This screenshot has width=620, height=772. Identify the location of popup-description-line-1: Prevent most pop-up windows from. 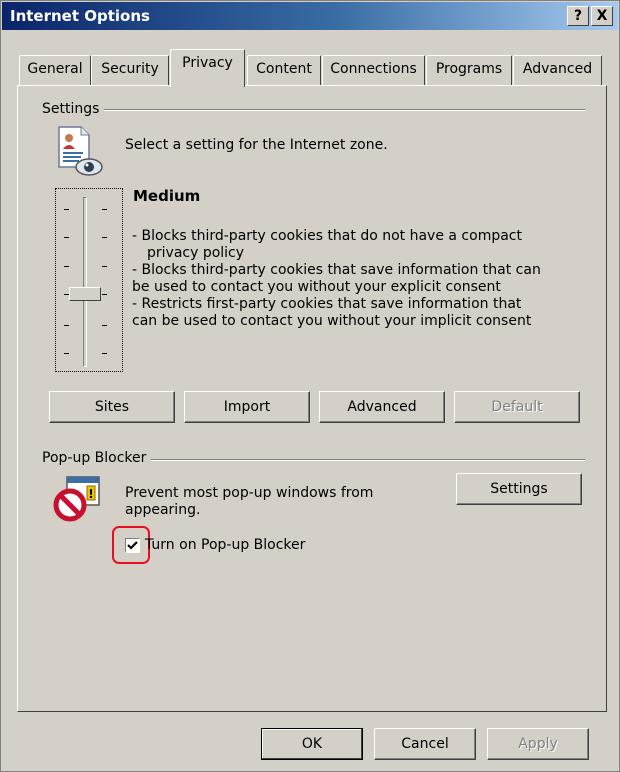
(249, 493).